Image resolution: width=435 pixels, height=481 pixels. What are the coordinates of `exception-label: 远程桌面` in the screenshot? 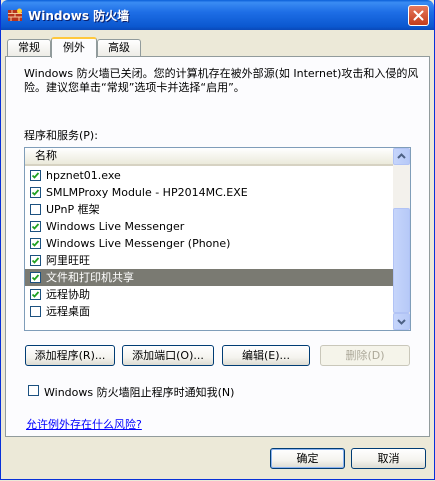 It's located at (68, 311).